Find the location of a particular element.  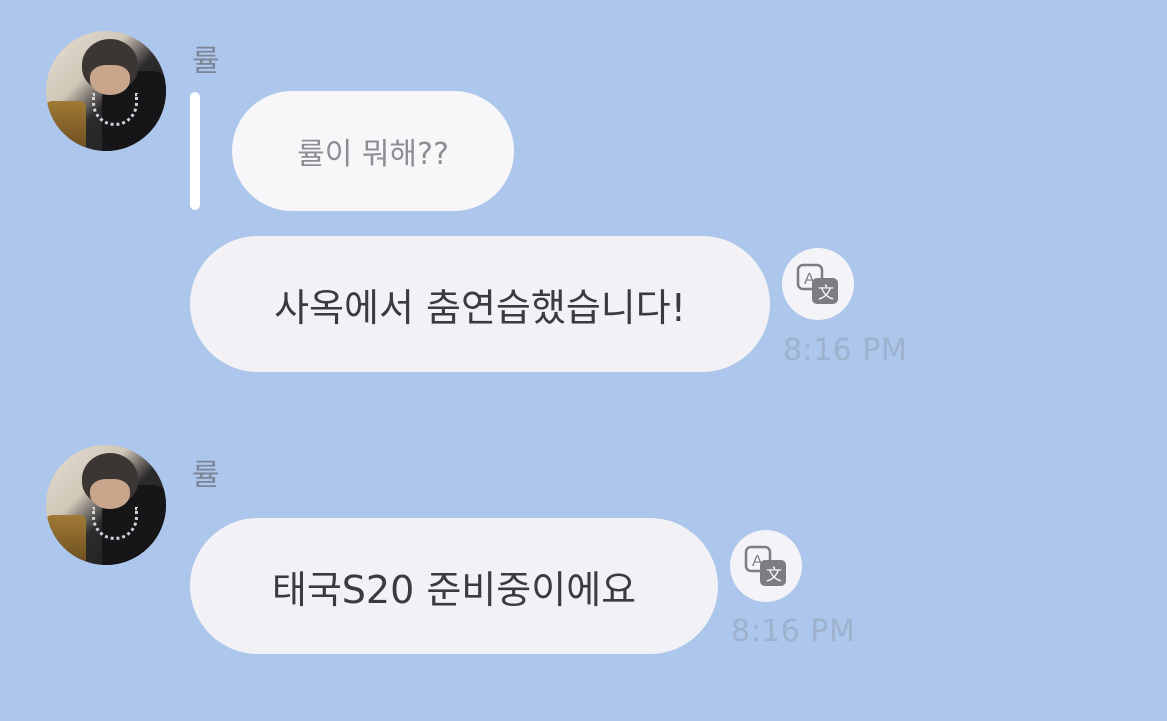

message-bubble: 태국S20 준비중이에요 is located at coordinates (454, 586).